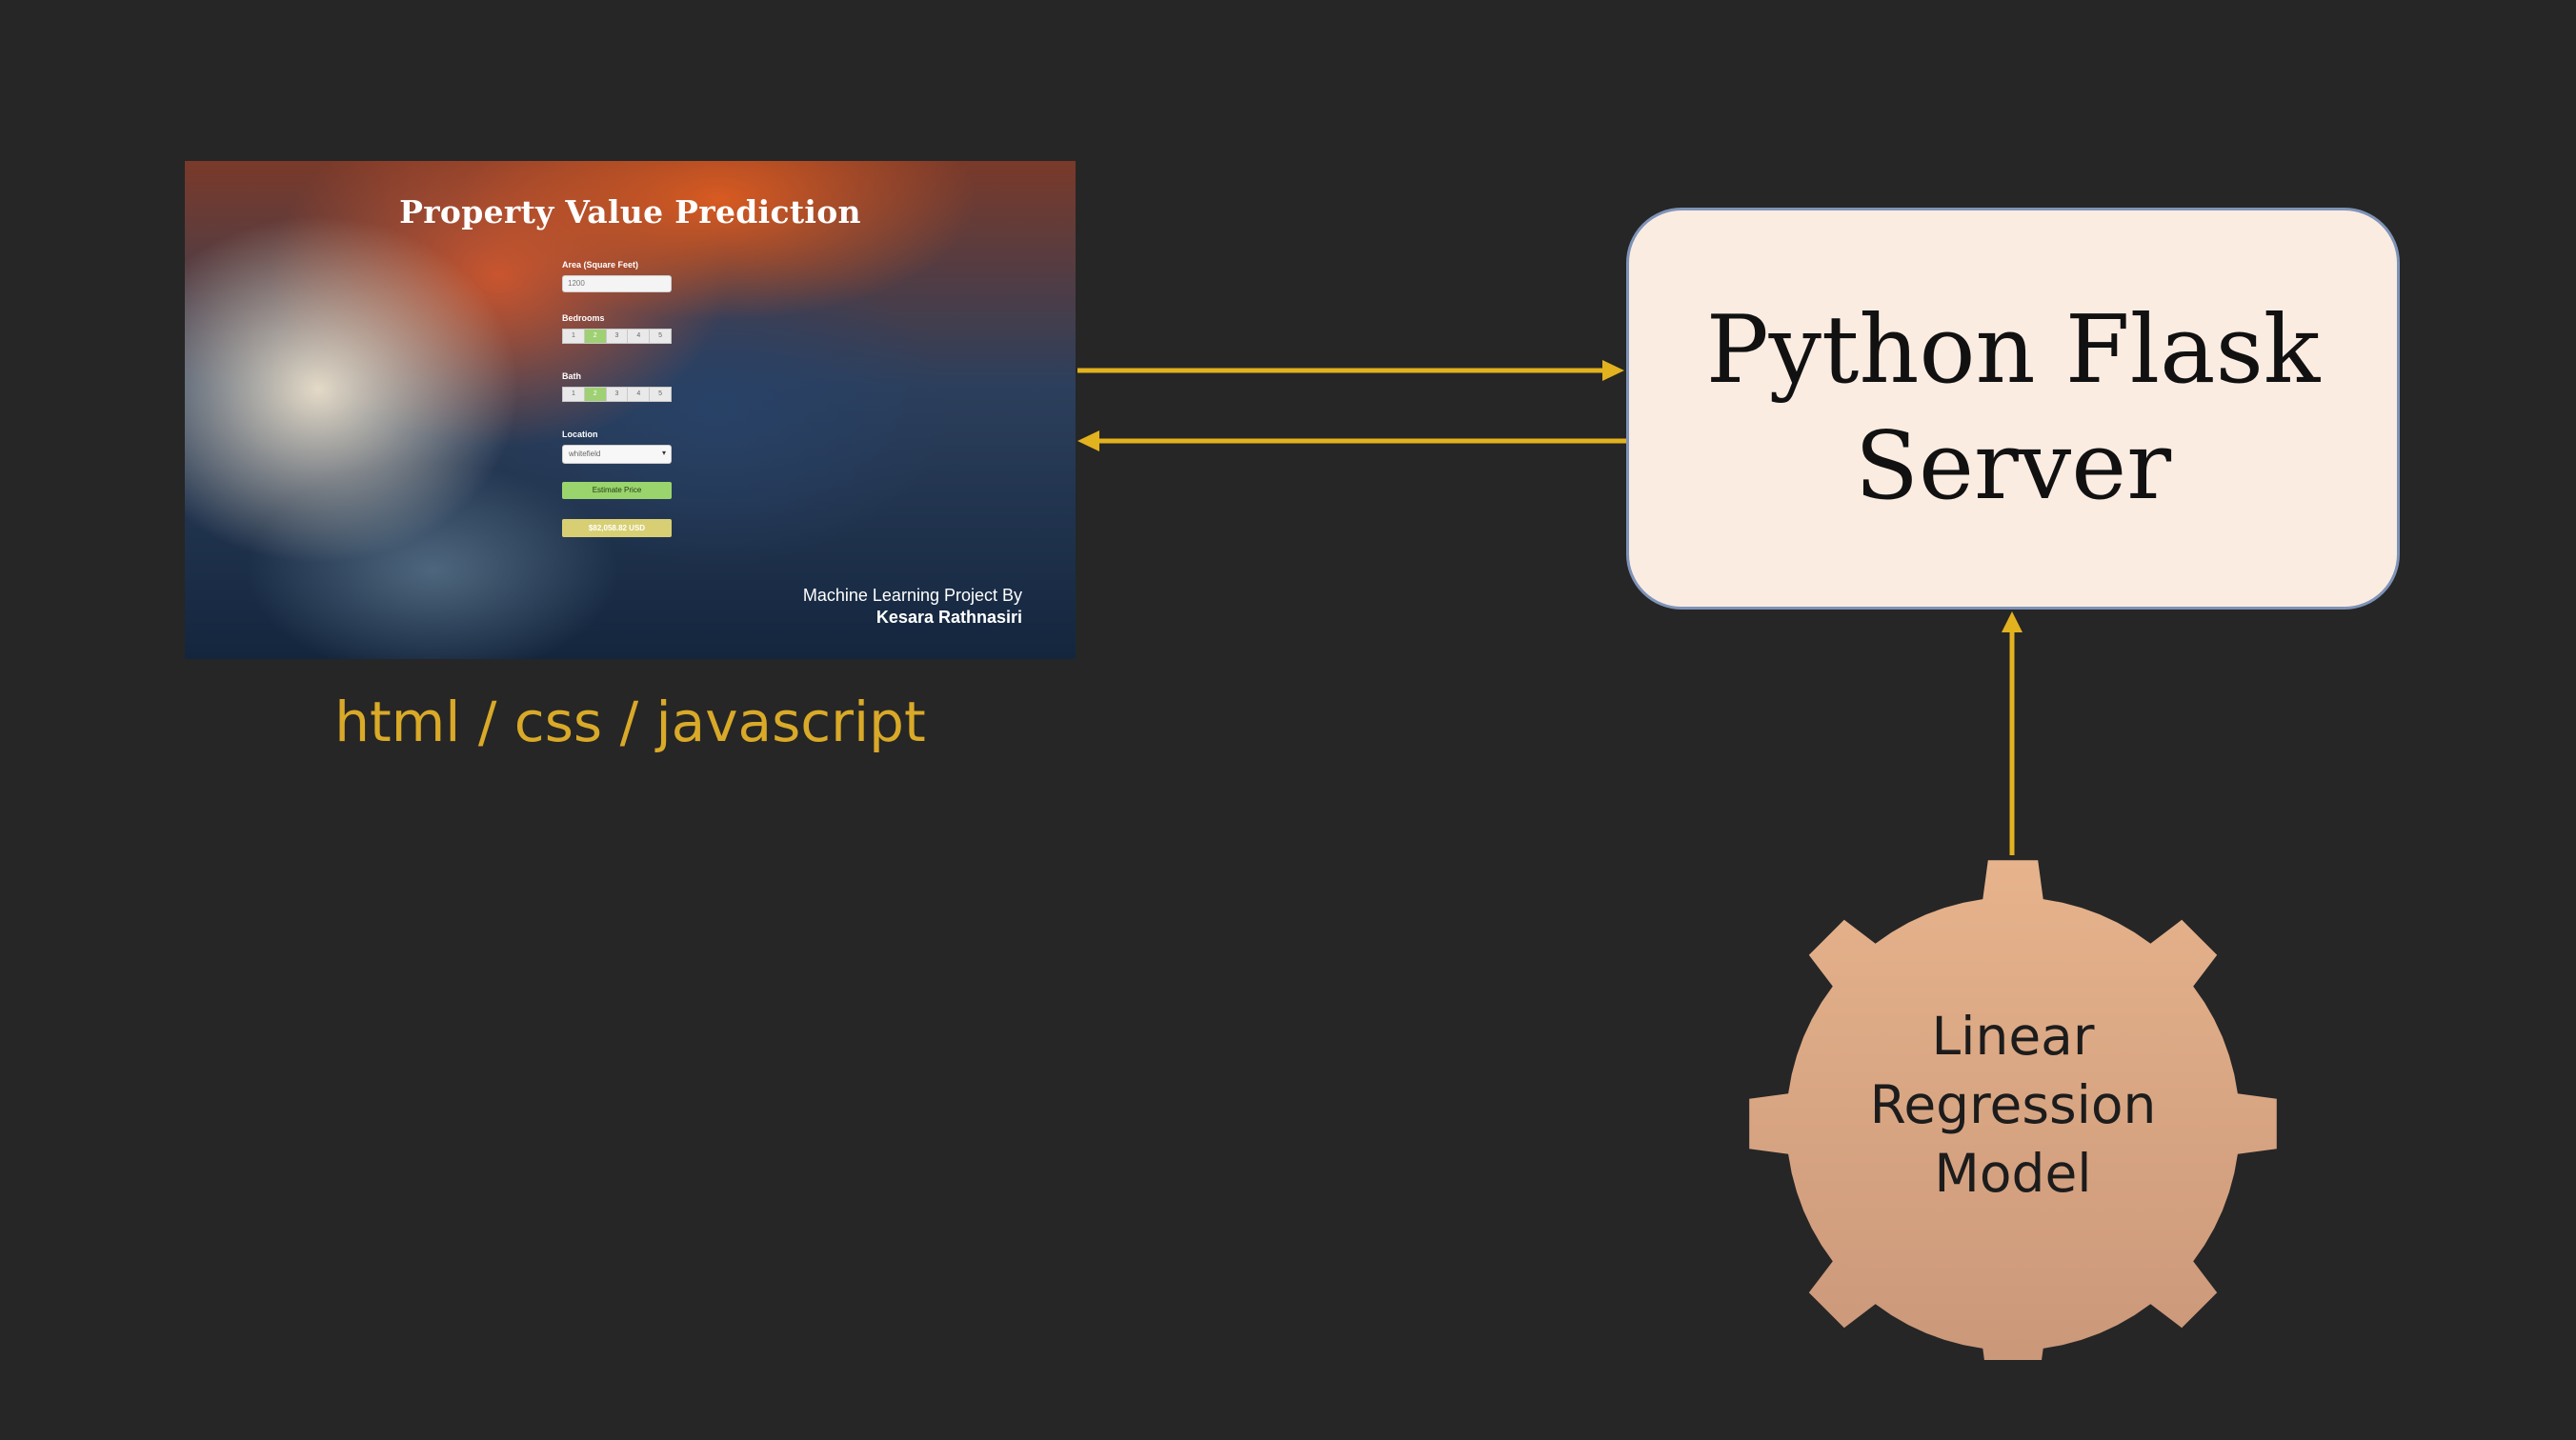  I want to click on model-label: Linear Regression Model, so click(2013, 1105).